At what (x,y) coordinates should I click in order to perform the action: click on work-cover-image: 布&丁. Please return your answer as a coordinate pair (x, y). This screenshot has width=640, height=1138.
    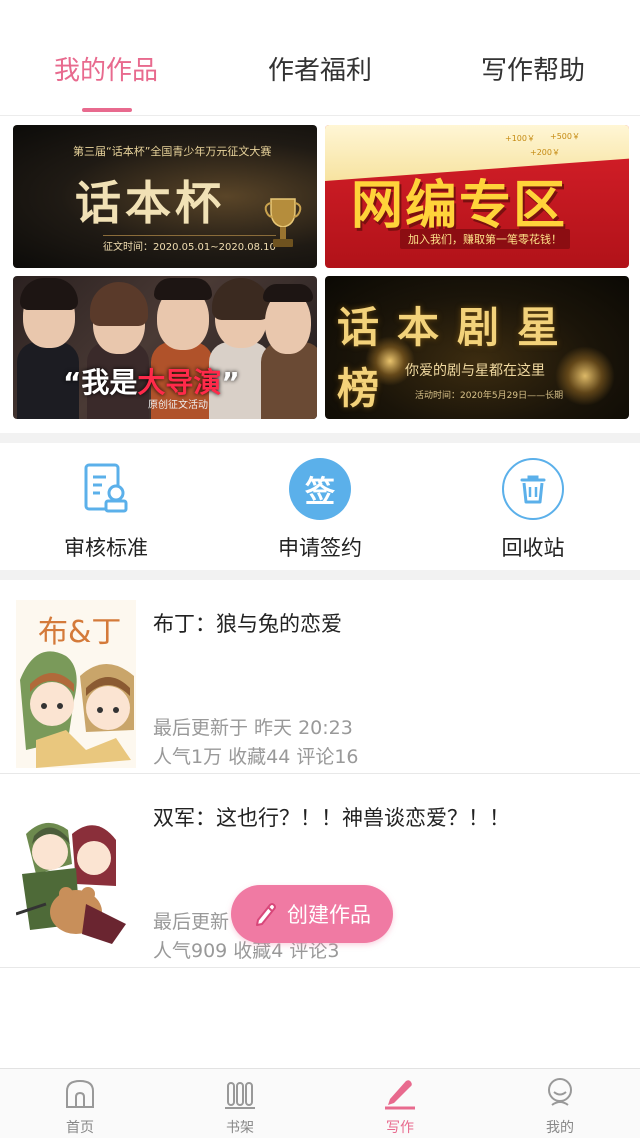
    Looking at the image, I should click on (76, 684).